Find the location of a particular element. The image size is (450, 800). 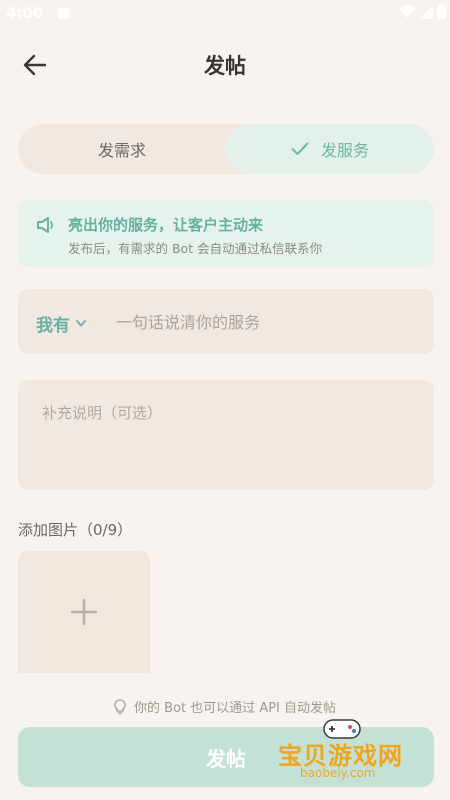

plus-icon is located at coordinates (84, 612).